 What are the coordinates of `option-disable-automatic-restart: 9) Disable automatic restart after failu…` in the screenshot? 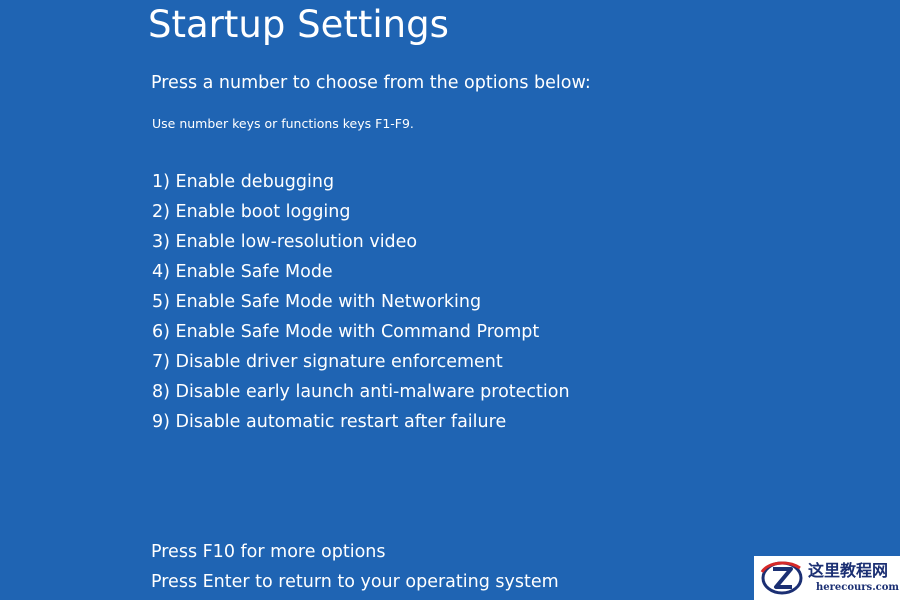 It's located at (361, 422).